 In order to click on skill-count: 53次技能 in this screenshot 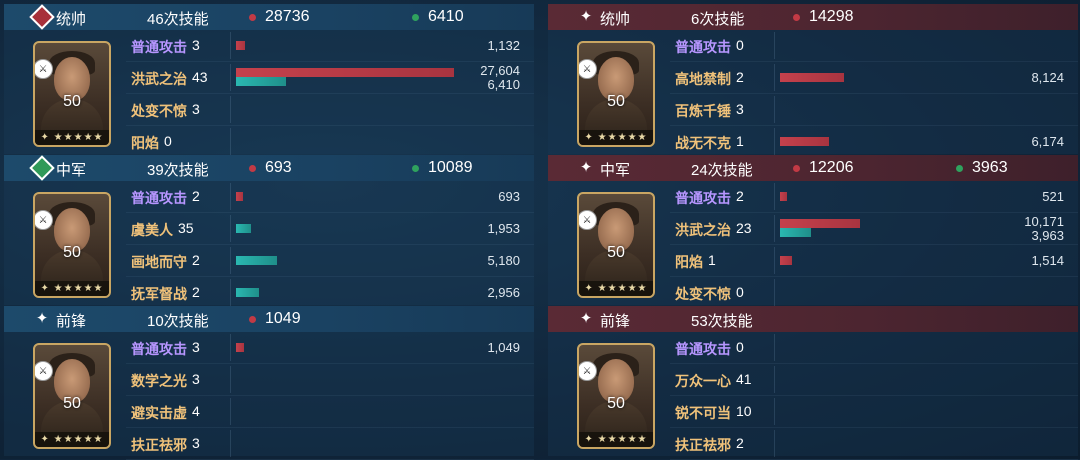, I will do `click(722, 321)`.